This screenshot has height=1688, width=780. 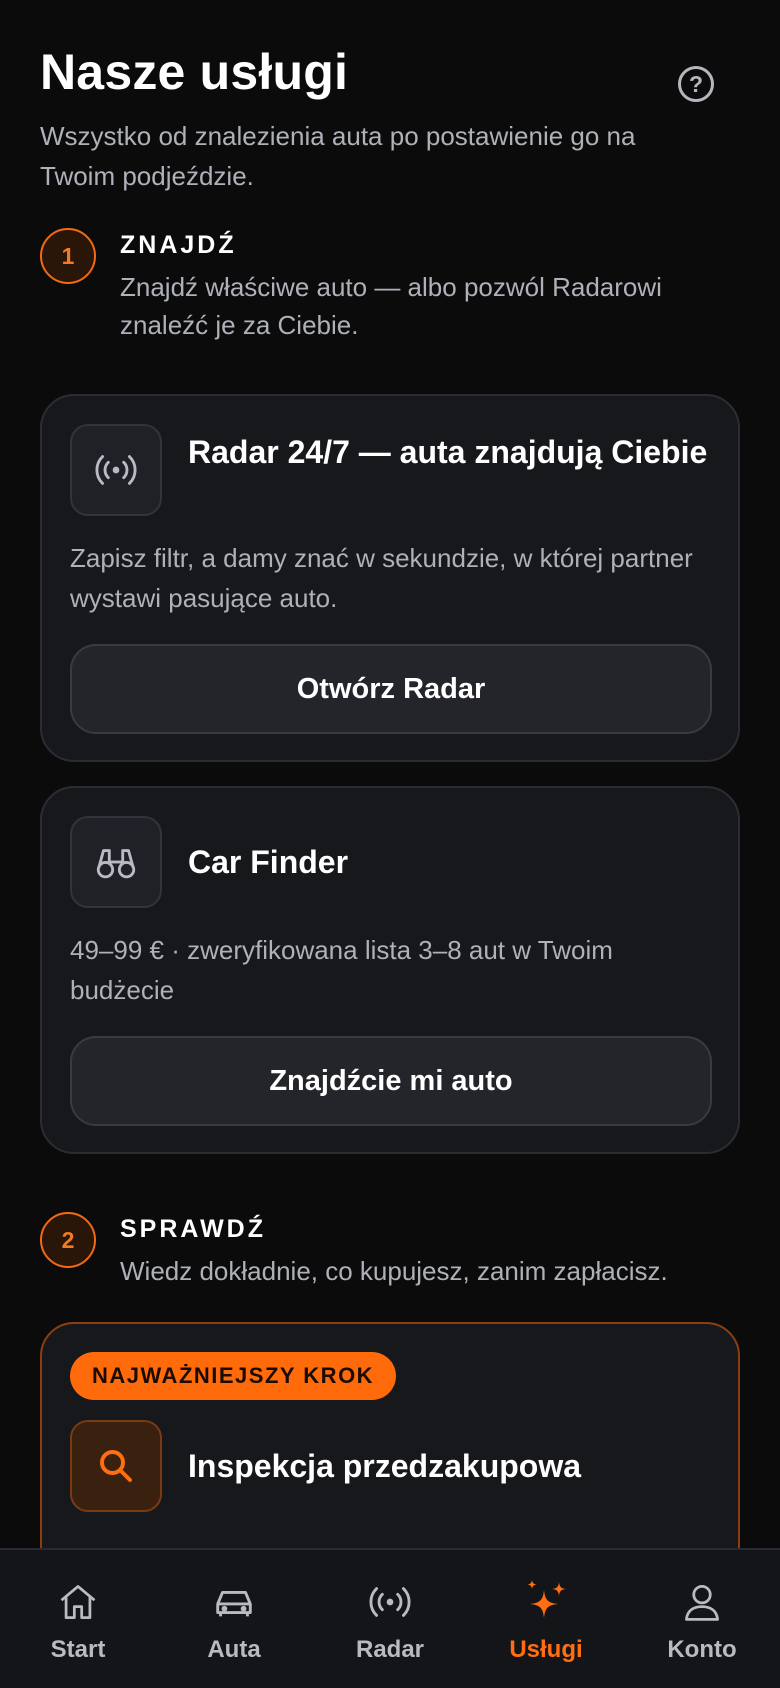 I want to click on find-me-car-button: Znajdźcie mi auto, so click(x=391, y=1081).